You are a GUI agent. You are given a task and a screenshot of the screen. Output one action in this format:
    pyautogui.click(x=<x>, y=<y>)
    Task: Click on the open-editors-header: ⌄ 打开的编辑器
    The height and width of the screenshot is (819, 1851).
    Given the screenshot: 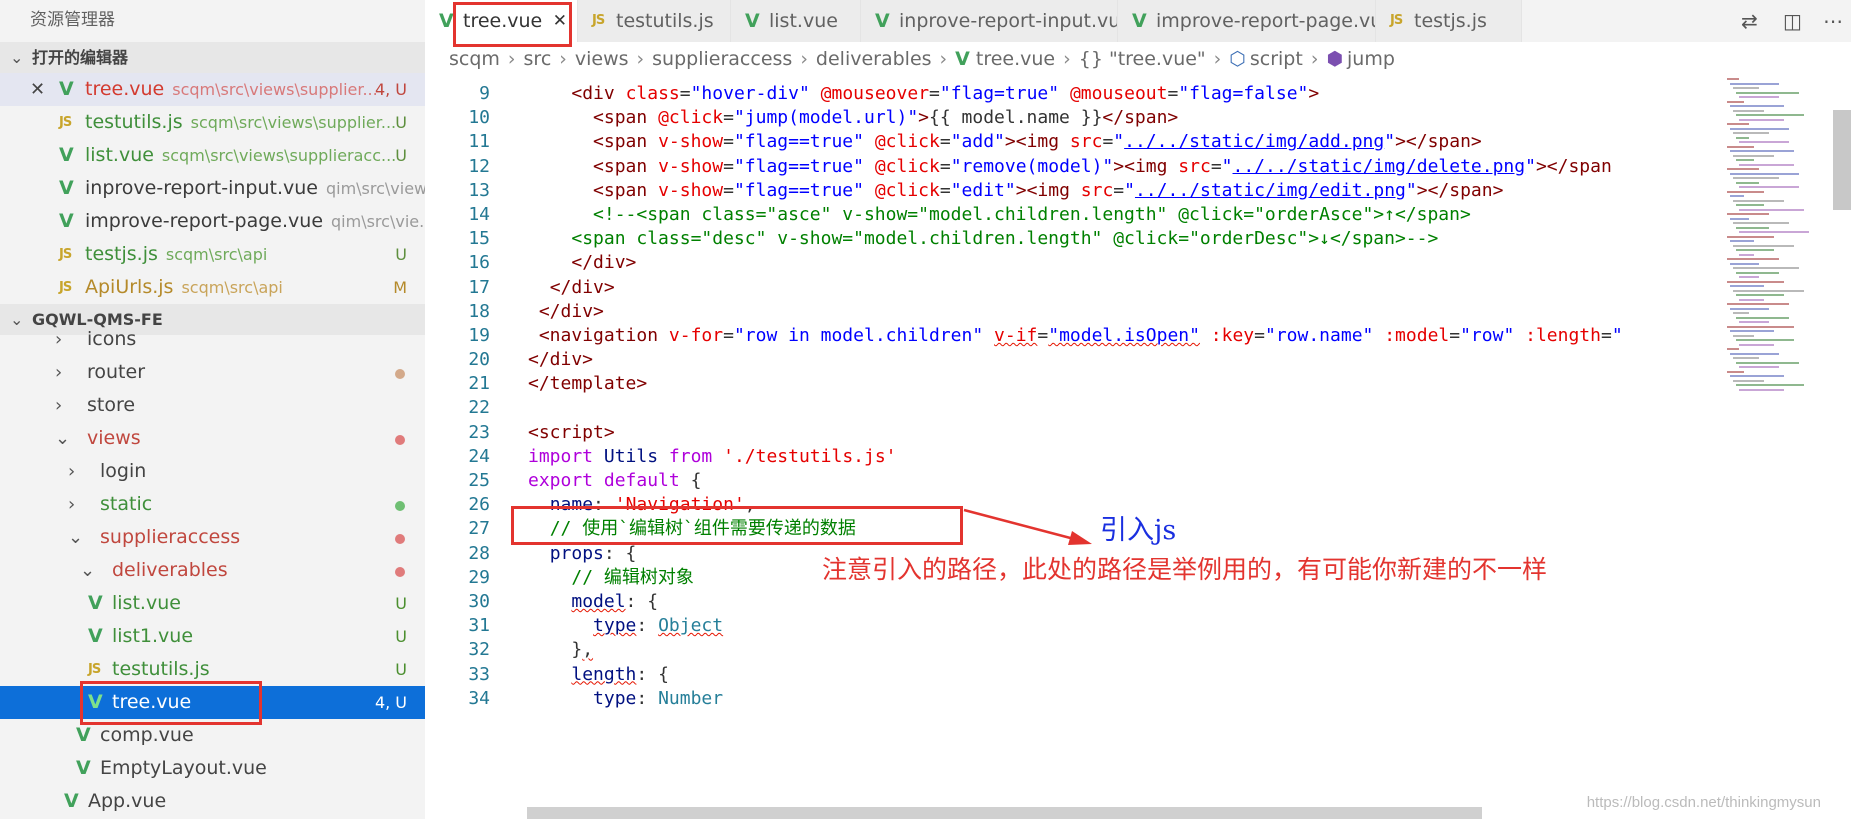 What is the action you would take?
    pyautogui.click(x=212, y=57)
    